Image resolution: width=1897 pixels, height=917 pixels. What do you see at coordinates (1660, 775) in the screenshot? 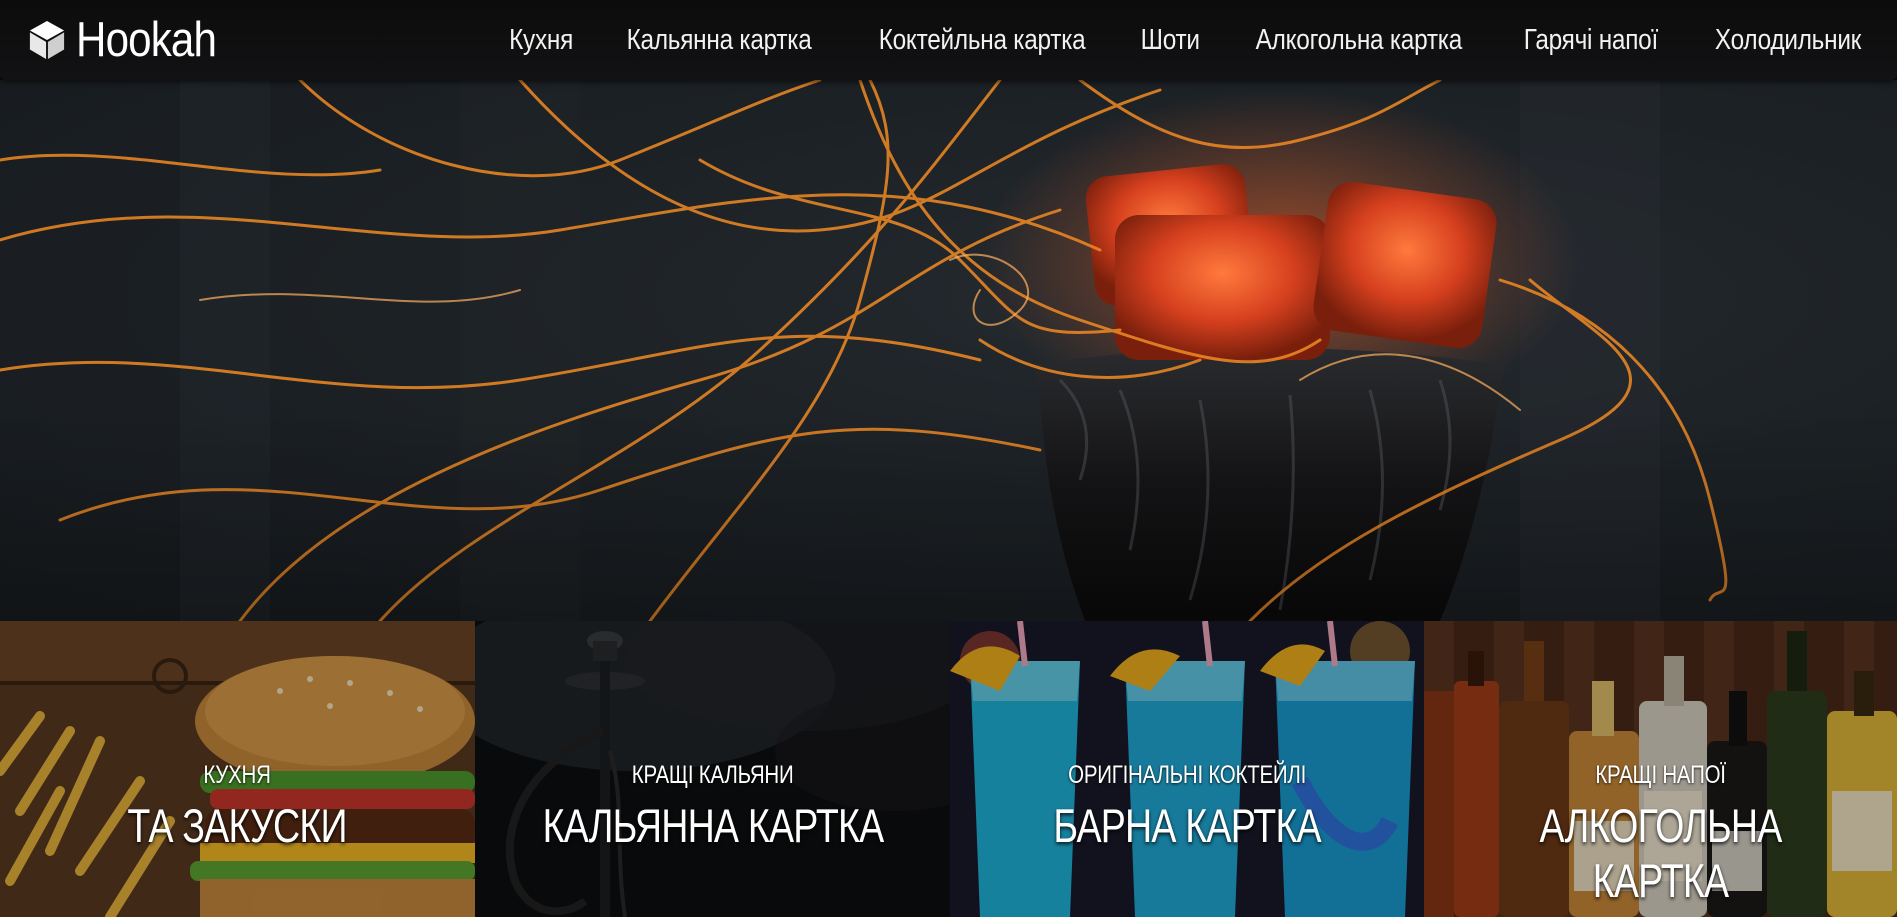
I see `tile-subtitle: Кращі напої` at bounding box center [1660, 775].